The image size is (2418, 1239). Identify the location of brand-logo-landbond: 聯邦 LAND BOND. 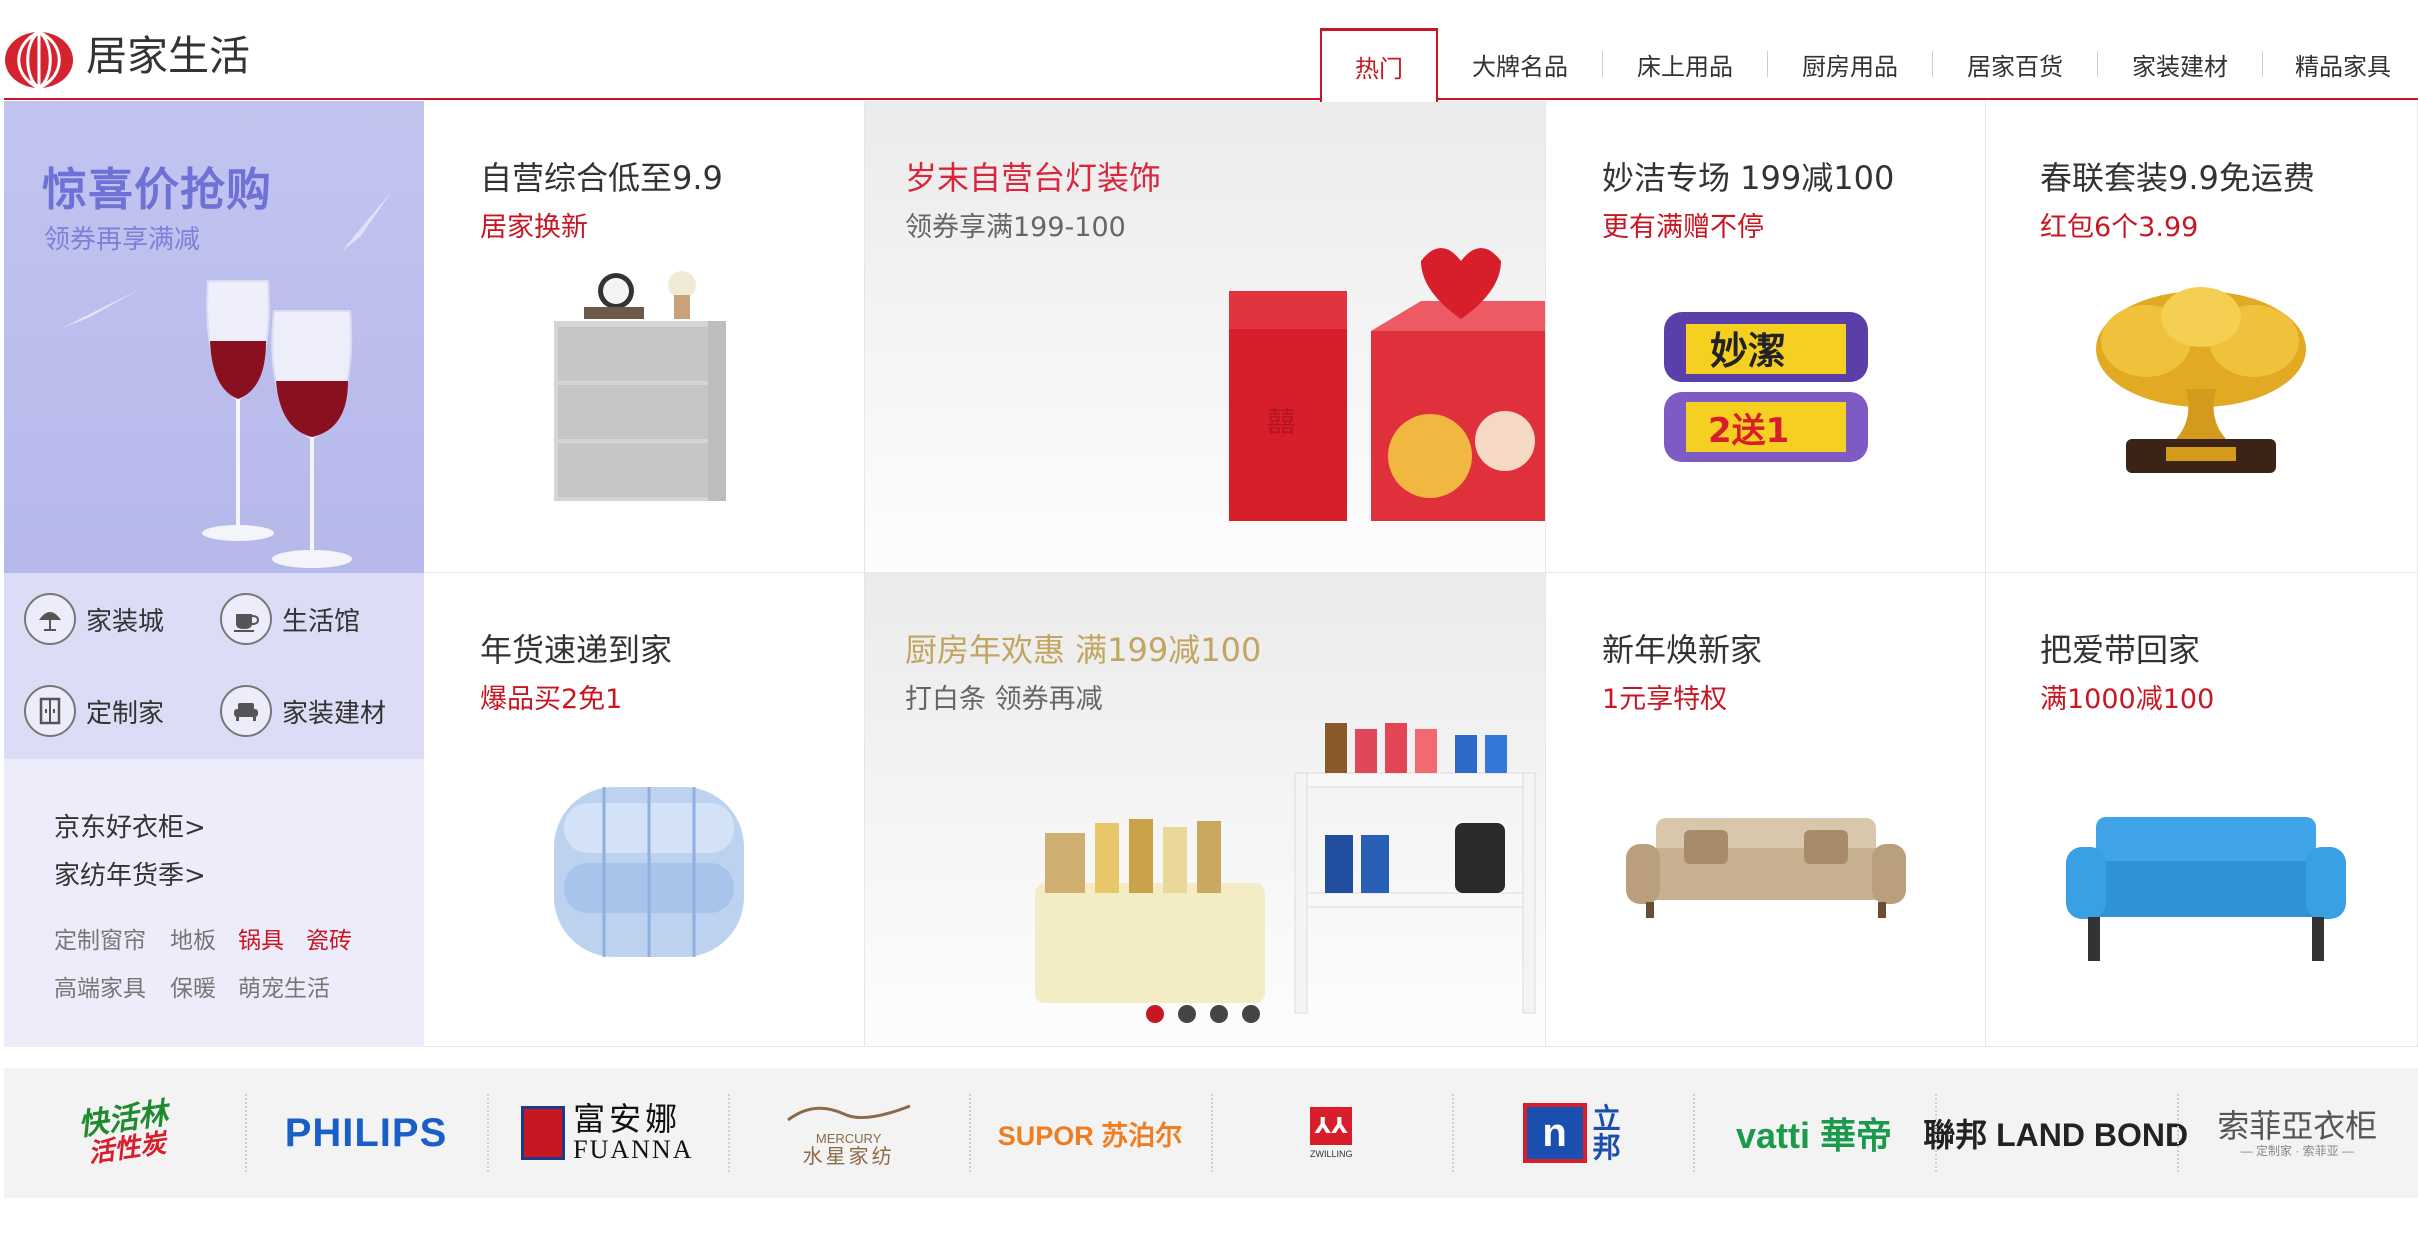
(2055, 1133).